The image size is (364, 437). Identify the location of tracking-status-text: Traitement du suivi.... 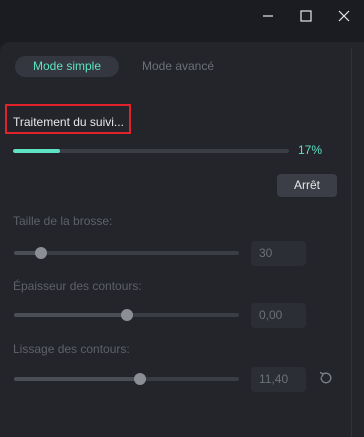
(68, 122).